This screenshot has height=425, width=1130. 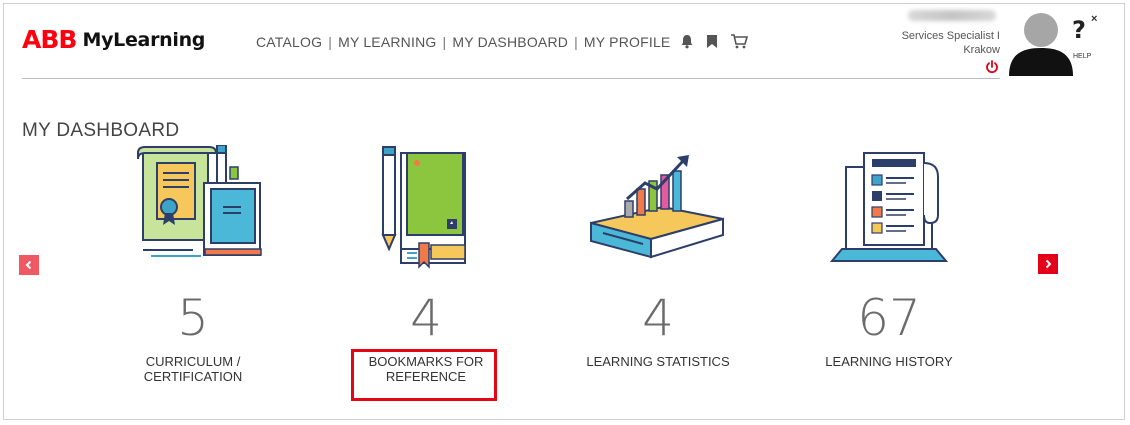 I want to click on bookmark-book-illustration, so click(x=426, y=205).